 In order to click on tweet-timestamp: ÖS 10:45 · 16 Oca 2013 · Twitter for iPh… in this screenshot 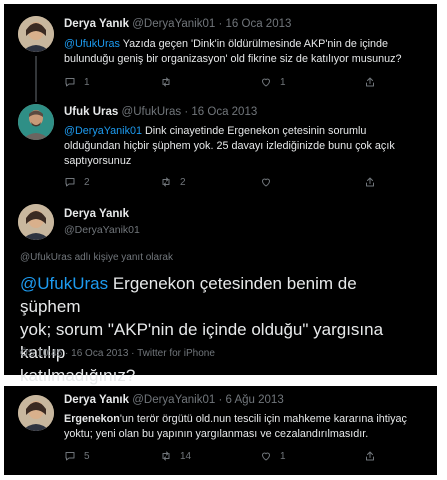, I will do `click(117, 353)`.